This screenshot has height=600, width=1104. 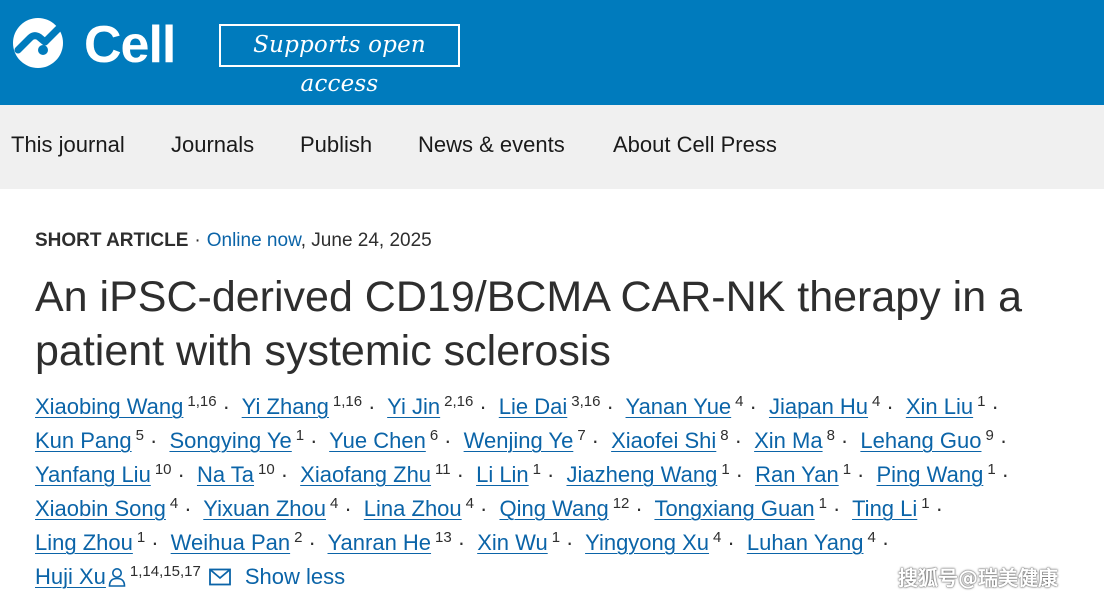 What do you see at coordinates (930, 474) in the screenshot?
I see `author-link: Ping Wang` at bounding box center [930, 474].